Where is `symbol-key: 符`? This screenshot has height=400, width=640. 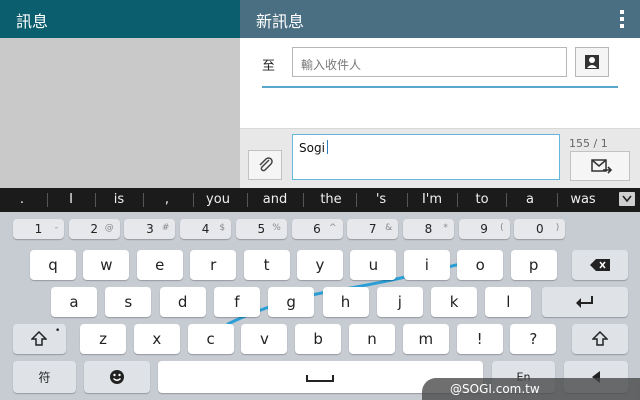 symbol-key: 符 is located at coordinates (44, 377).